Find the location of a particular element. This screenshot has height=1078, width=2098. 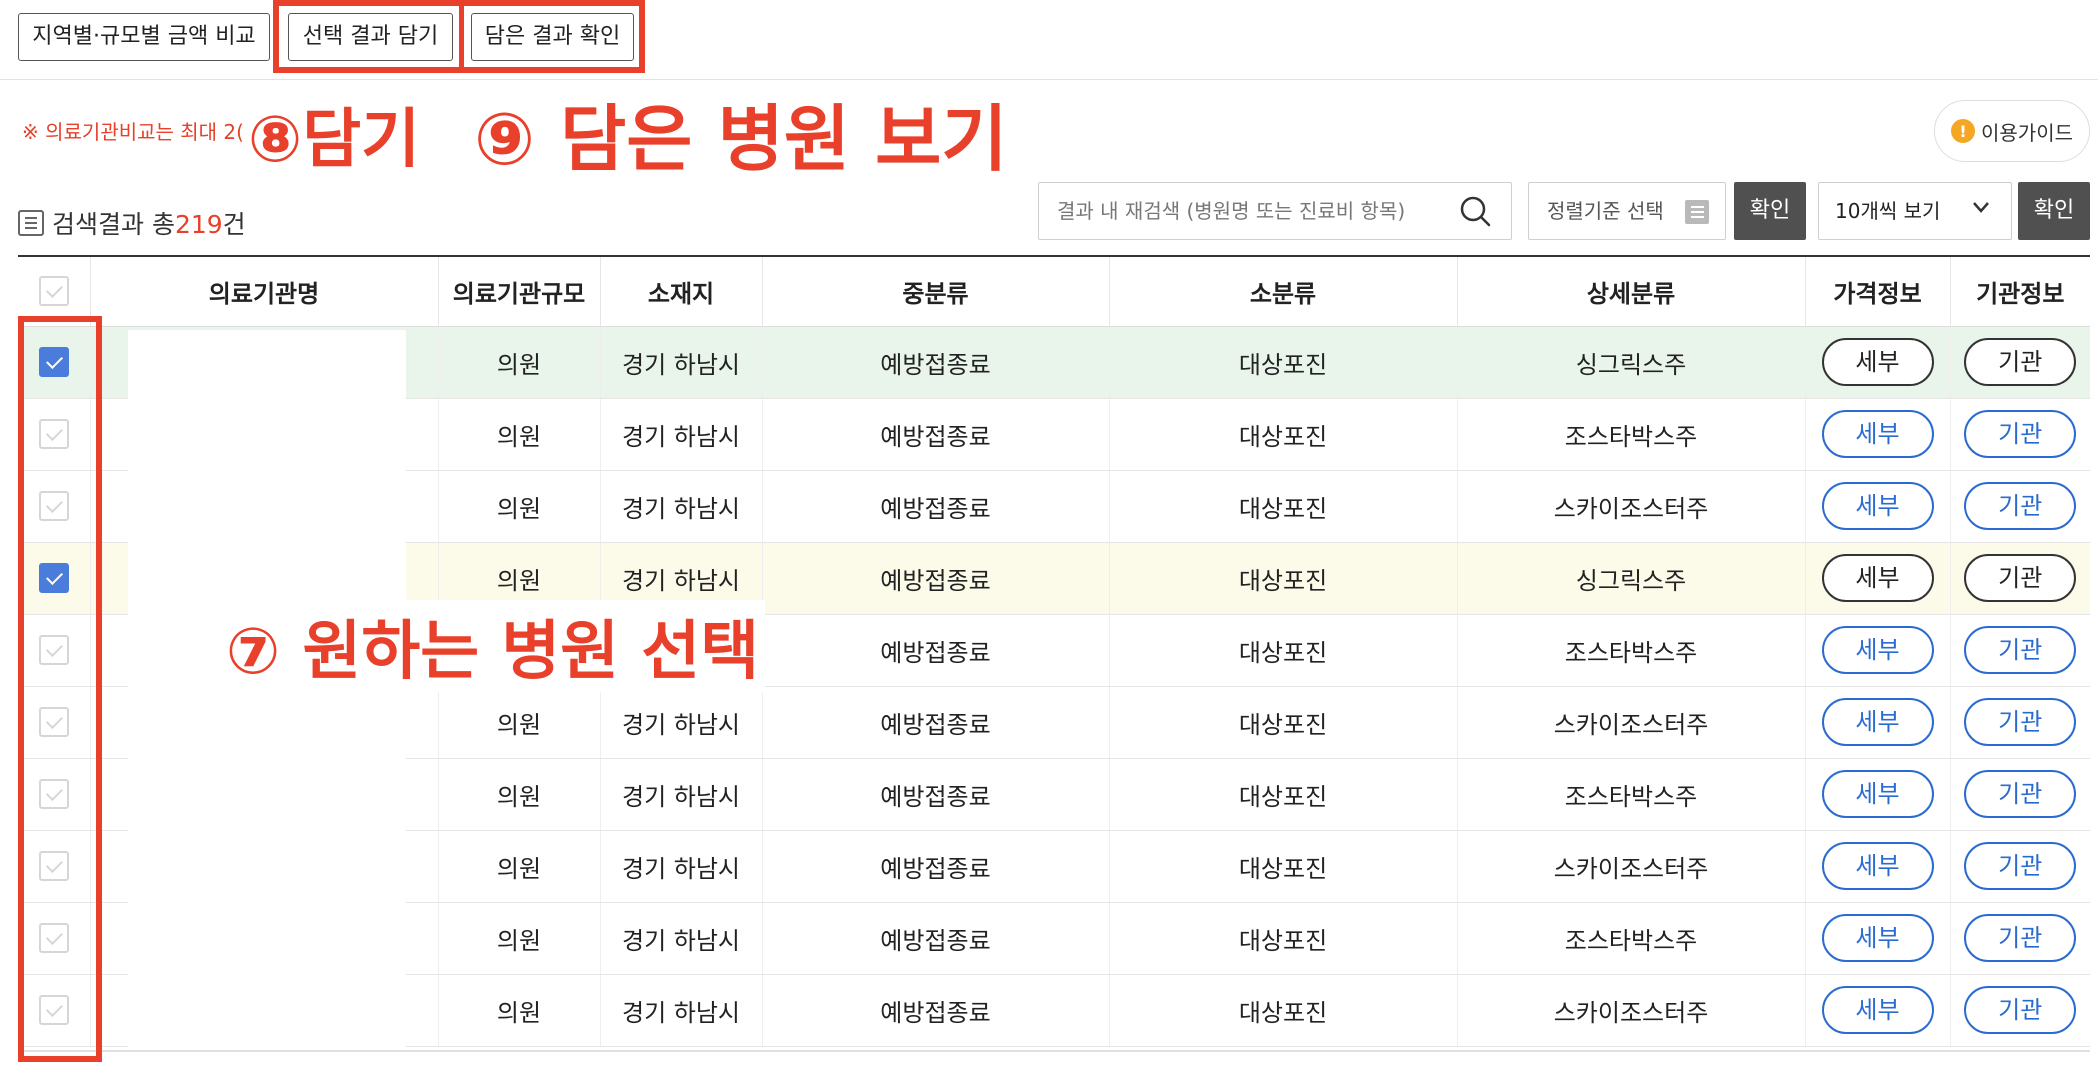

research-search-box is located at coordinates (1275, 211).